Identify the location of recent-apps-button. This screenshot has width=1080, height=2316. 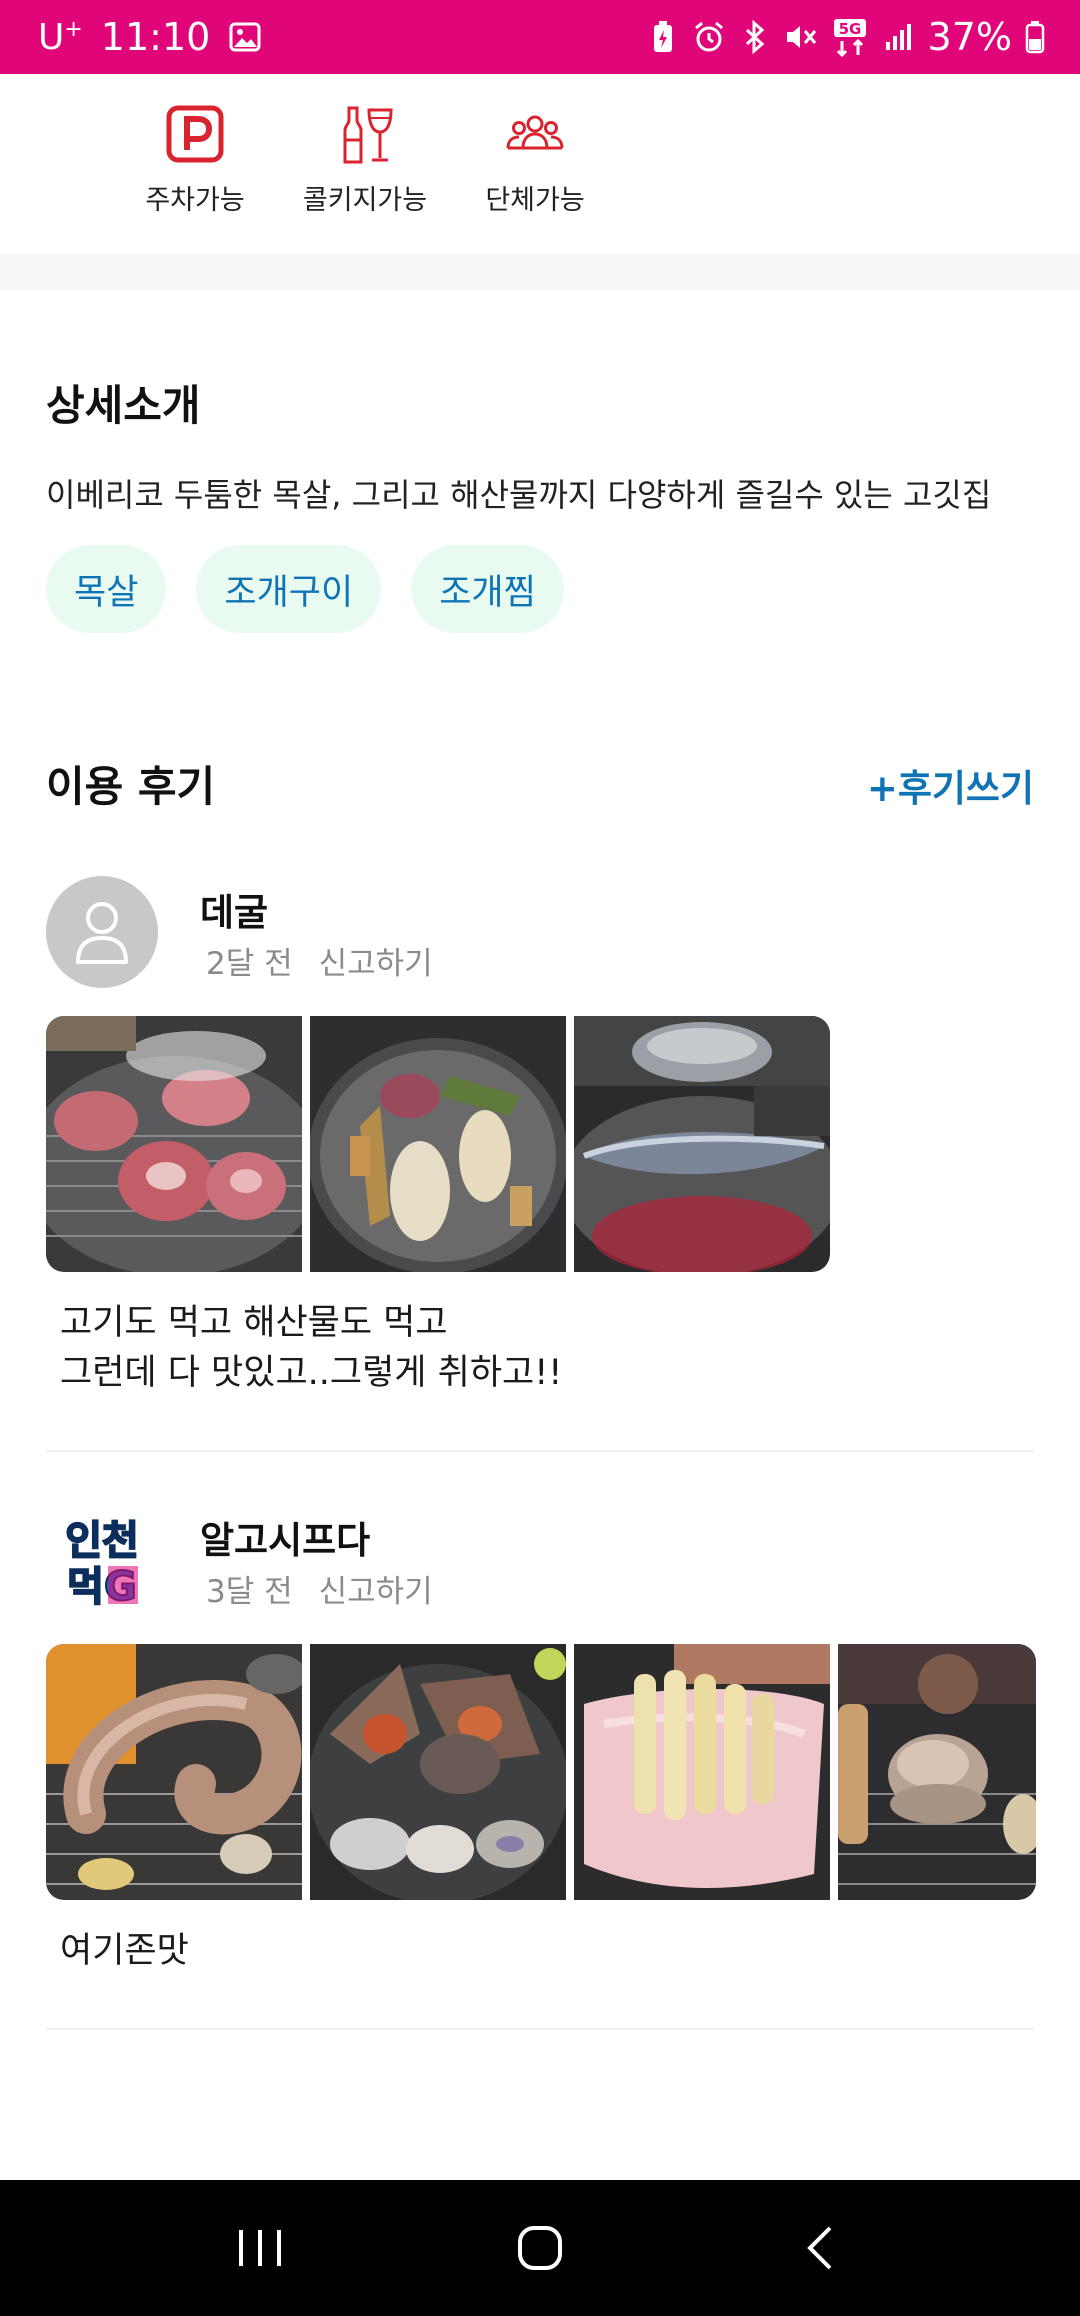
(260, 2248).